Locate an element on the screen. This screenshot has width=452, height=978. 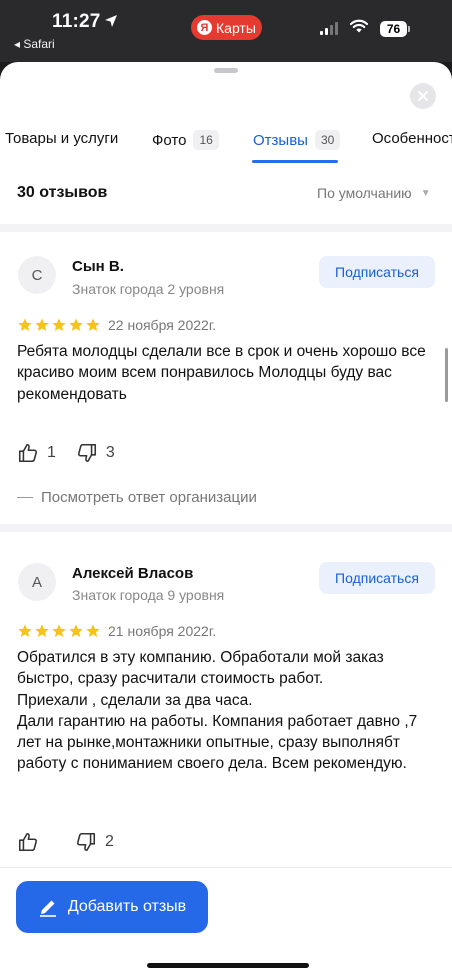
review-votes: 1 3 is located at coordinates (66, 453).